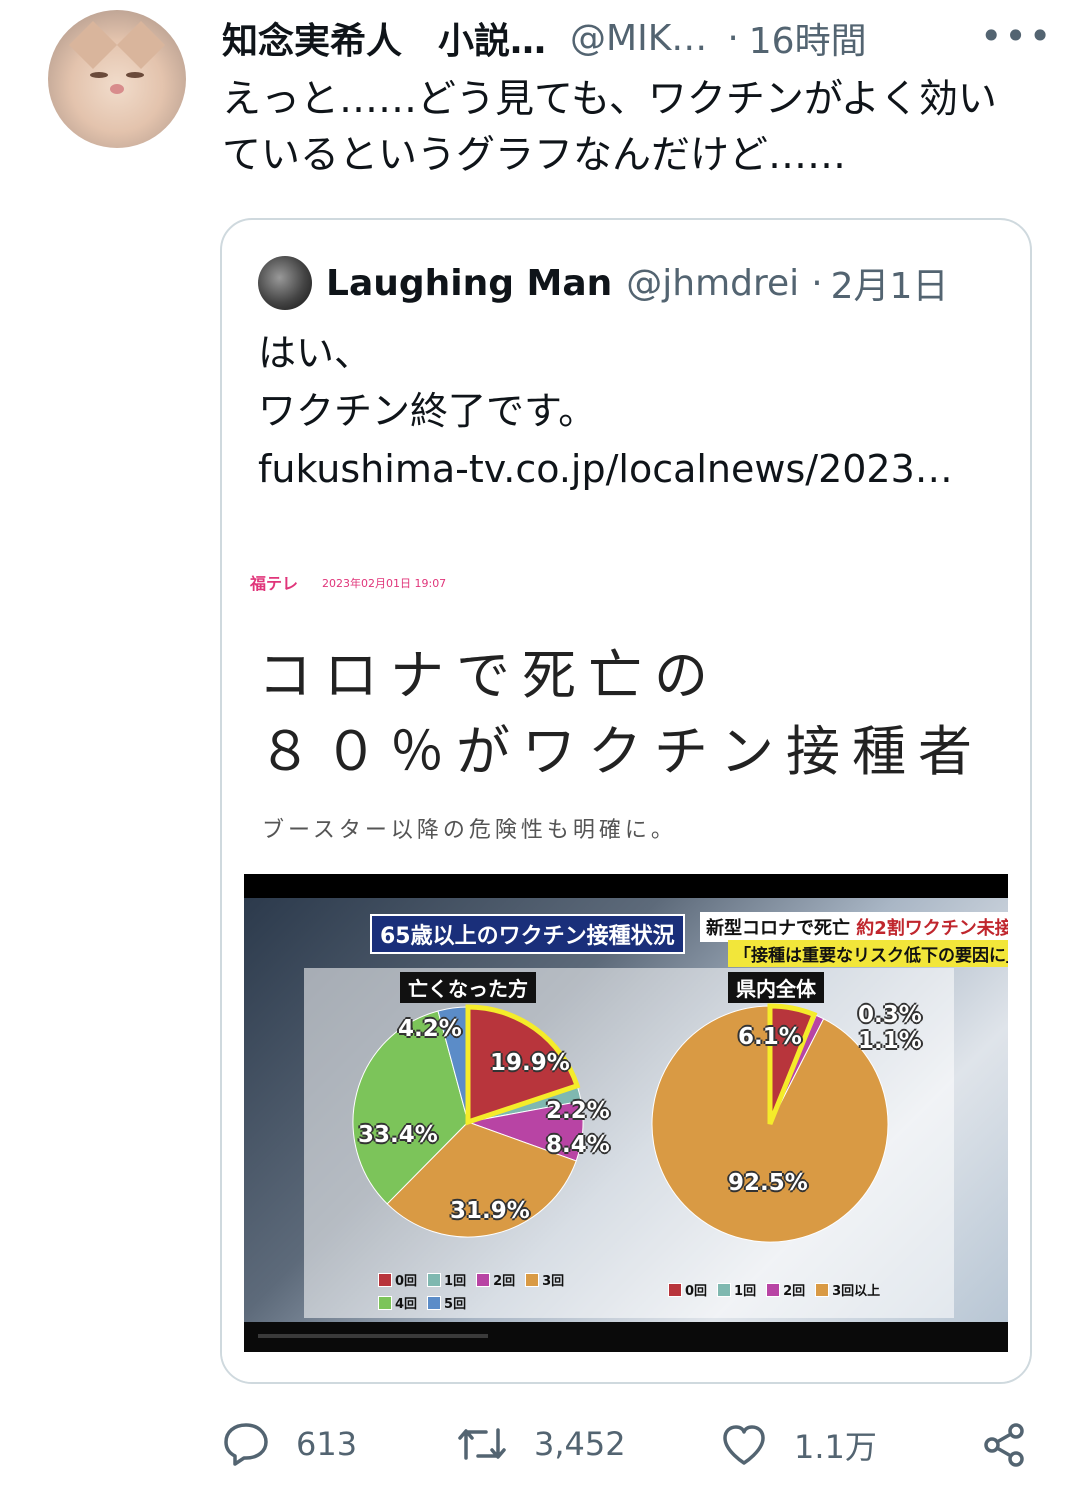 The width and height of the screenshot is (1080, 1493). Describe the element at coordinates (776, 987) in the screenshot. I see `pie-title-prefecture: 県内全体` at that location.